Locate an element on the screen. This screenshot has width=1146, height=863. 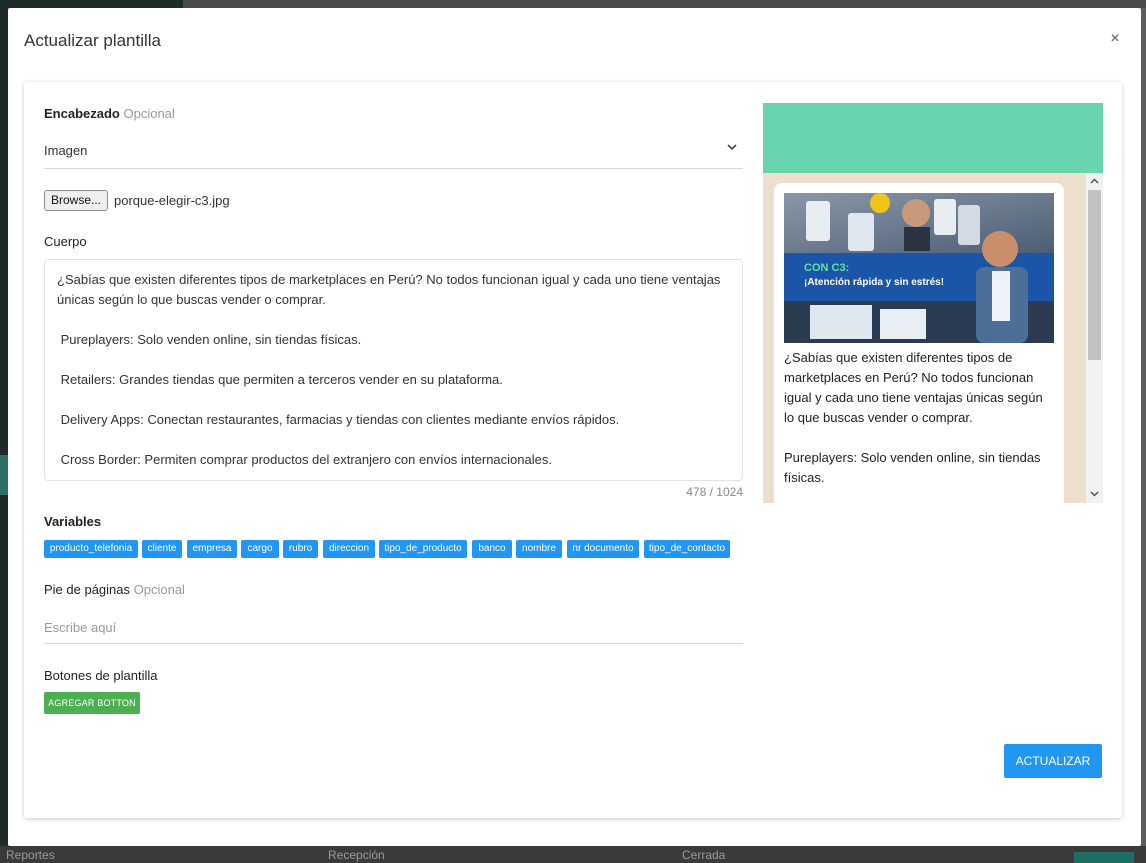
variables-label: Variables is located at coordinates (72, 521).